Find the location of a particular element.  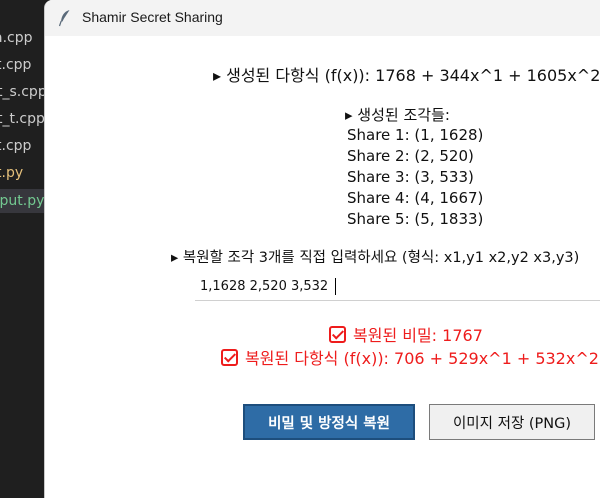

shares-input-box is located at coordinates (397, 287).